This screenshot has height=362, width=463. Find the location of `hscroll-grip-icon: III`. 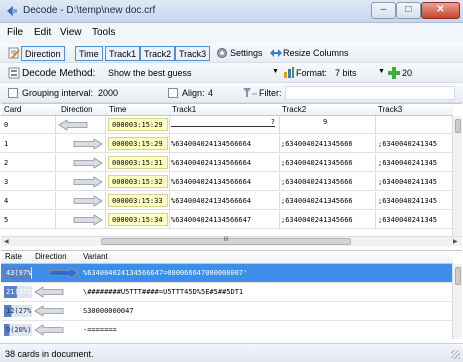

hscroll-grip-icon: III is located at coordinates (226, 240).